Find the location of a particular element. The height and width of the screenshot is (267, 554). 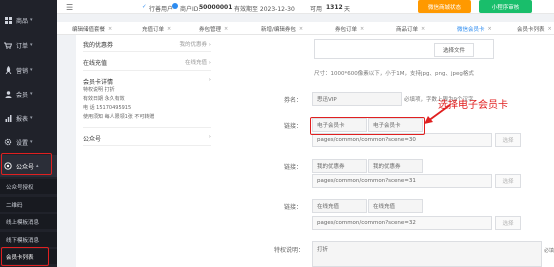

chart-icon is located at coordinates (8, 118).